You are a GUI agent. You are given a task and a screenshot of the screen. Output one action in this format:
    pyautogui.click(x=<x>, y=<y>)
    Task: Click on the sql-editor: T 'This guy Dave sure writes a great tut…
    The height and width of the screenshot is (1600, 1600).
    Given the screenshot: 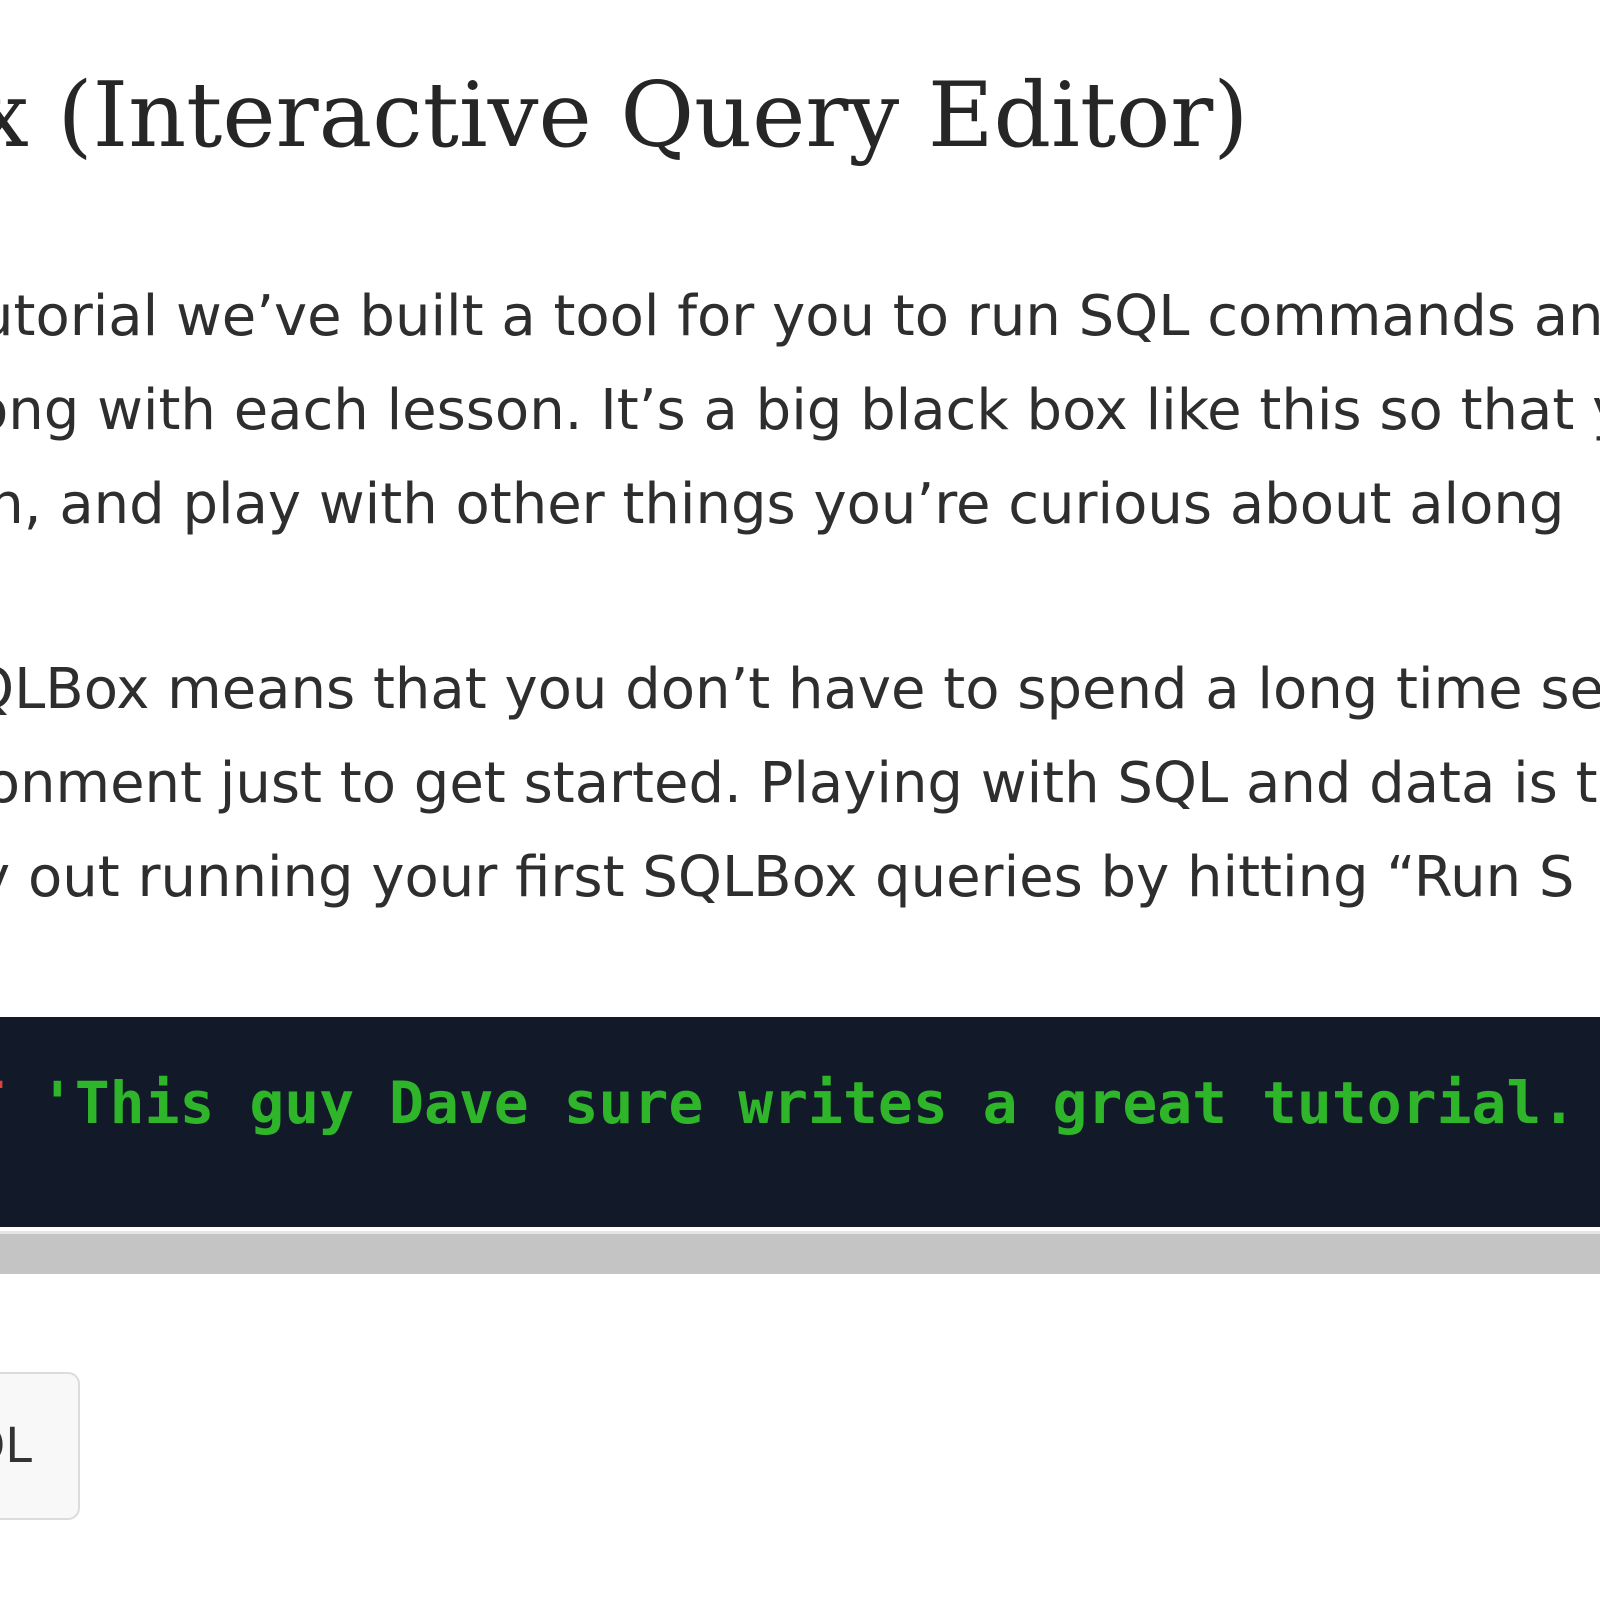 What is the action you would take?
    pyautogui.click(x=800, y=1122)
    